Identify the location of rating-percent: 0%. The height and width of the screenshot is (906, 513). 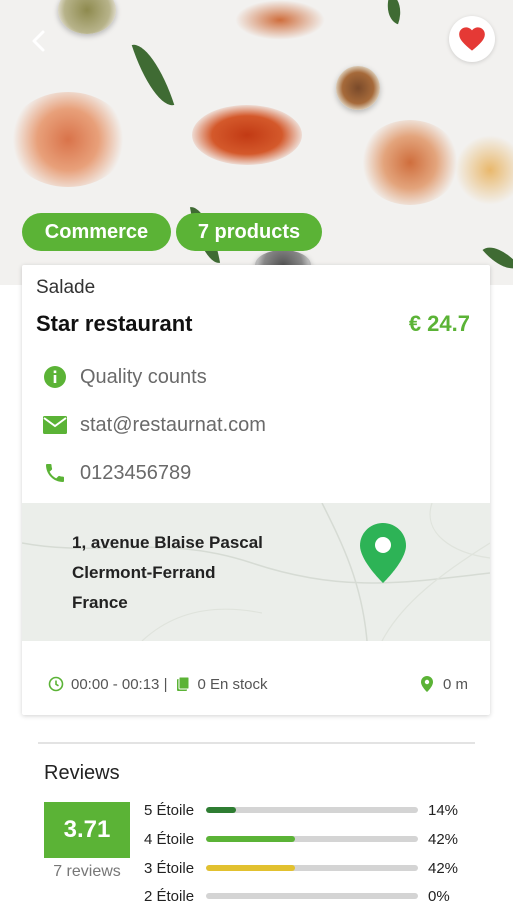
(439, 896).